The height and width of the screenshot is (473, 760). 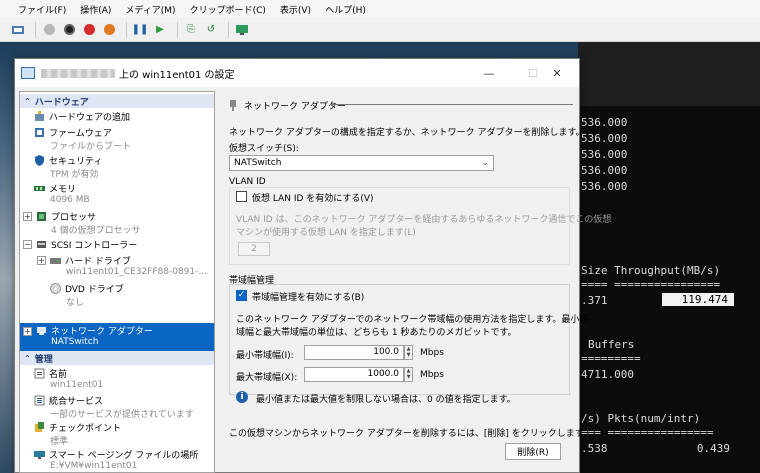 I want to click on bandwidth-checkbox: ✓, so click(x=241, y=295).